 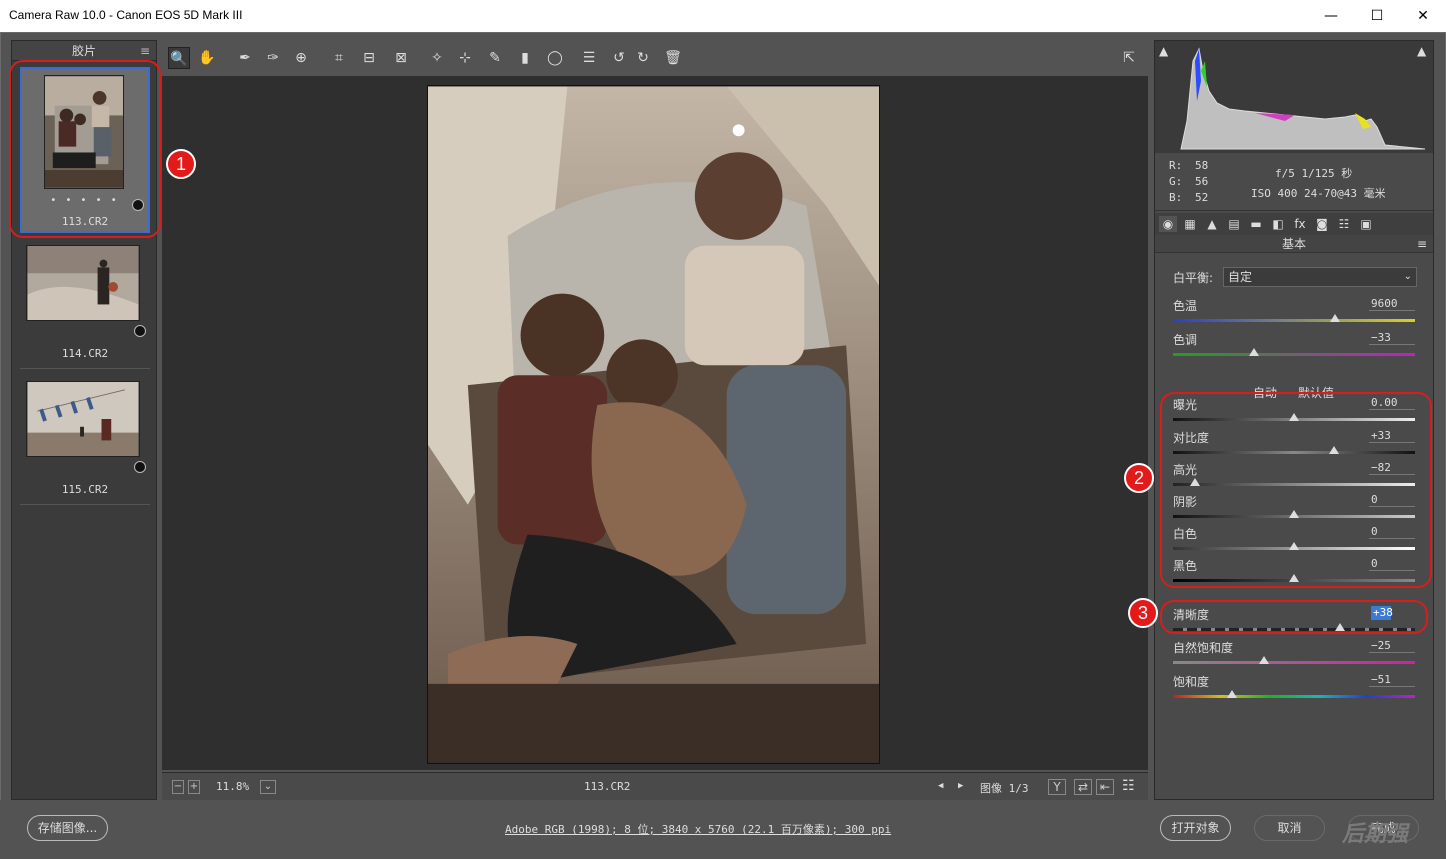 I want to click on preferences-icon: ☰, so click(x=589, y=58).